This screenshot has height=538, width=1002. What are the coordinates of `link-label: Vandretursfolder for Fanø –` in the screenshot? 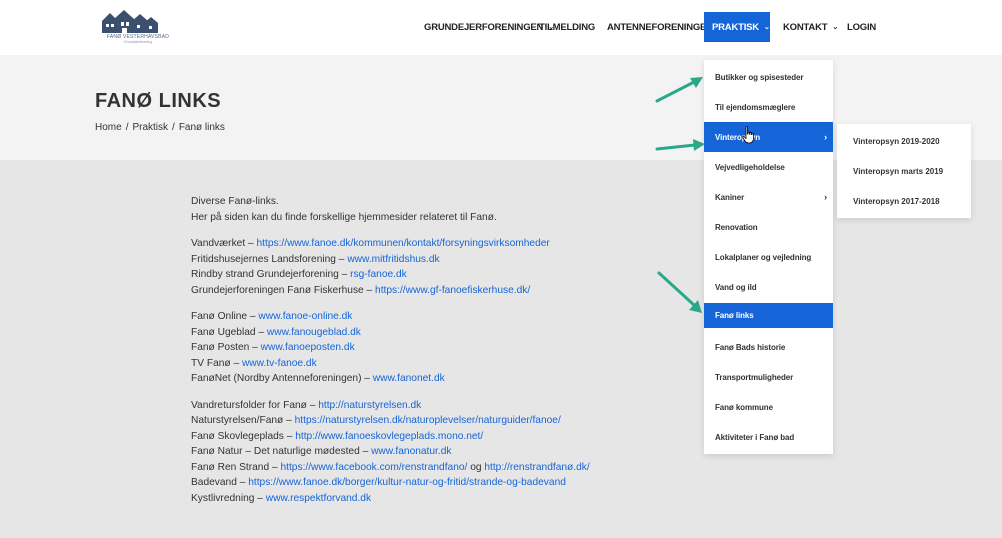 It's located at (255, 405).